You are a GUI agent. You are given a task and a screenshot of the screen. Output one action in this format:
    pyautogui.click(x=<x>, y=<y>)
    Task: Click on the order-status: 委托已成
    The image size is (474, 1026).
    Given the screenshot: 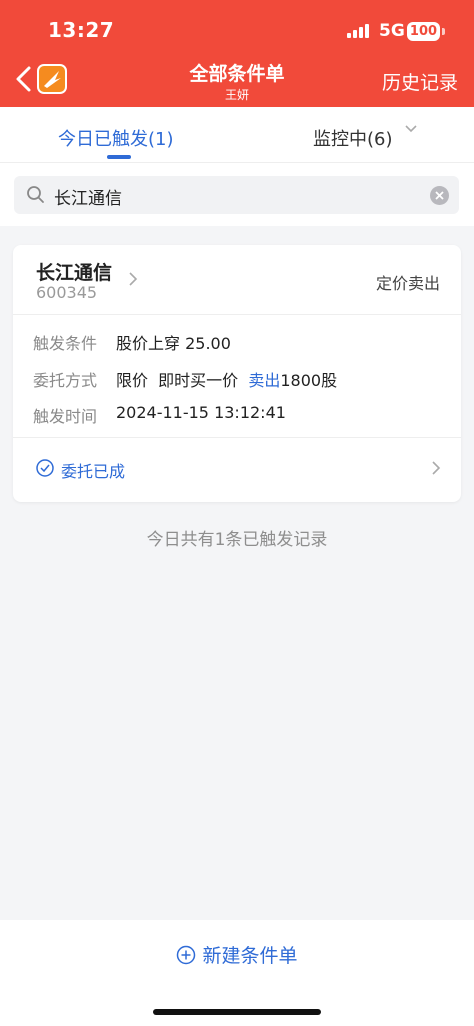 What is the action you would take?
    pyautogui.click(x=93, y=471)
    